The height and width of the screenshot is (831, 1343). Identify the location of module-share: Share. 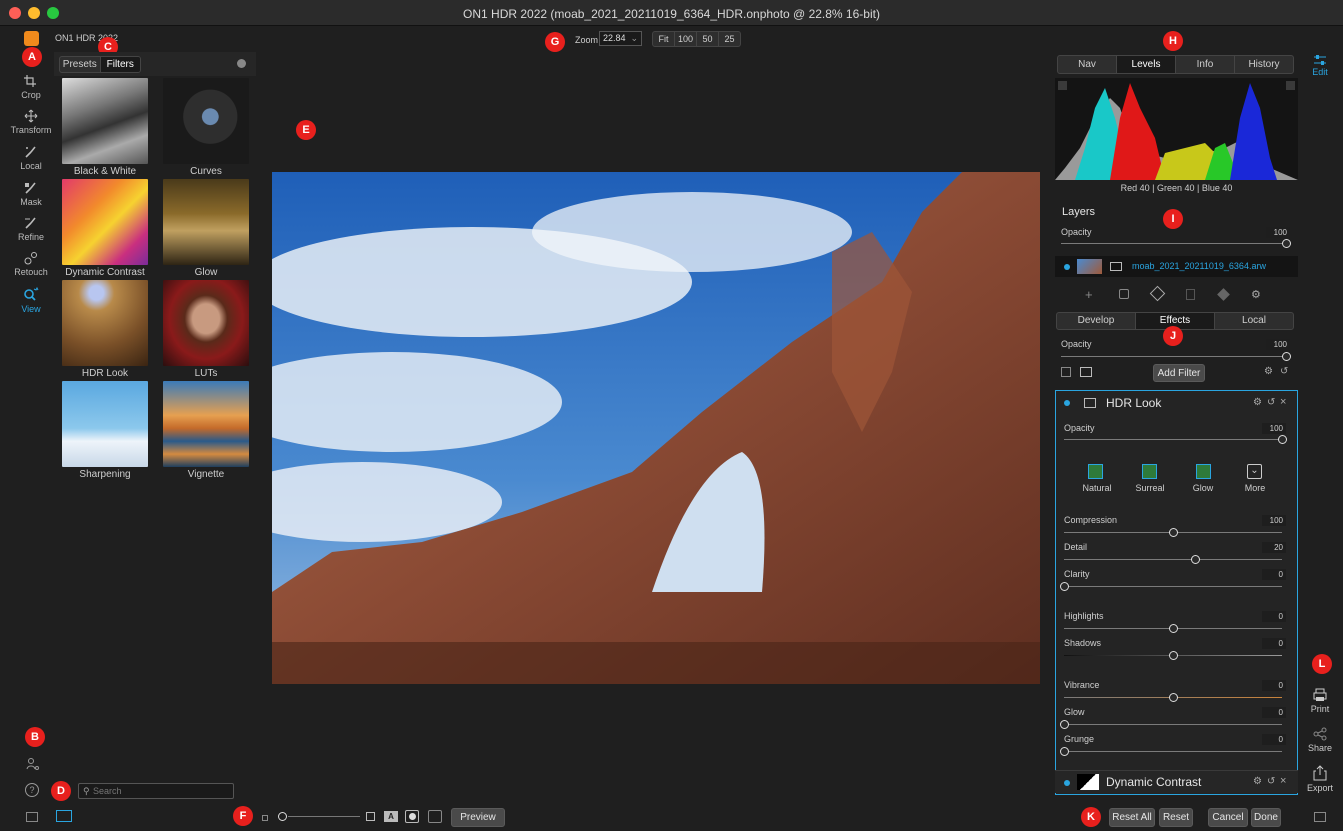
(1320, 740).